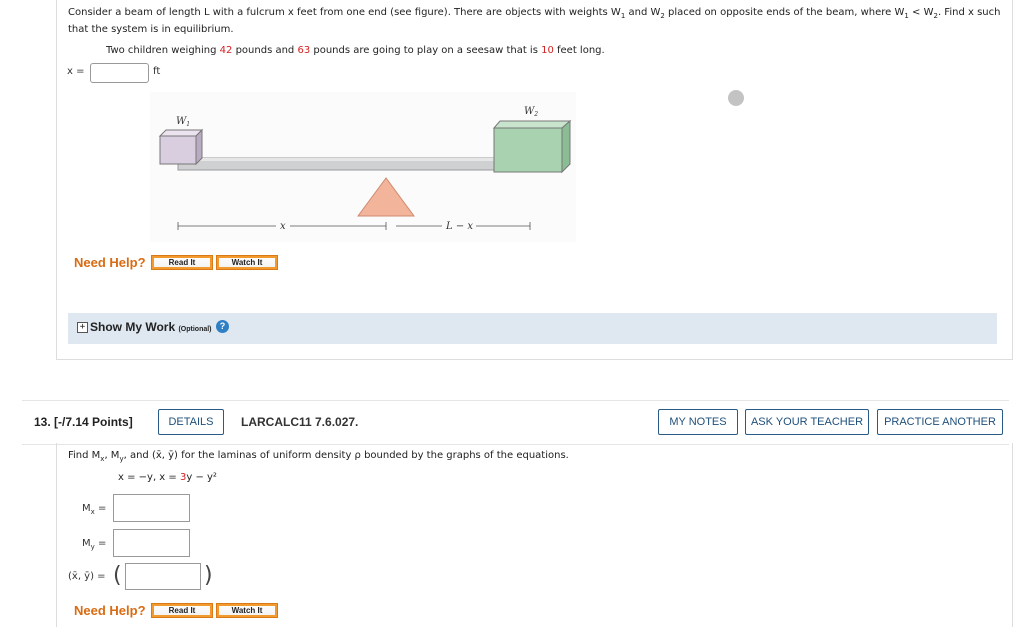 The width and height of the screenshot is (1024, 627). Describe the element at coordinates (163, 576) in the screenshot. I see `centroid-input` at that location.